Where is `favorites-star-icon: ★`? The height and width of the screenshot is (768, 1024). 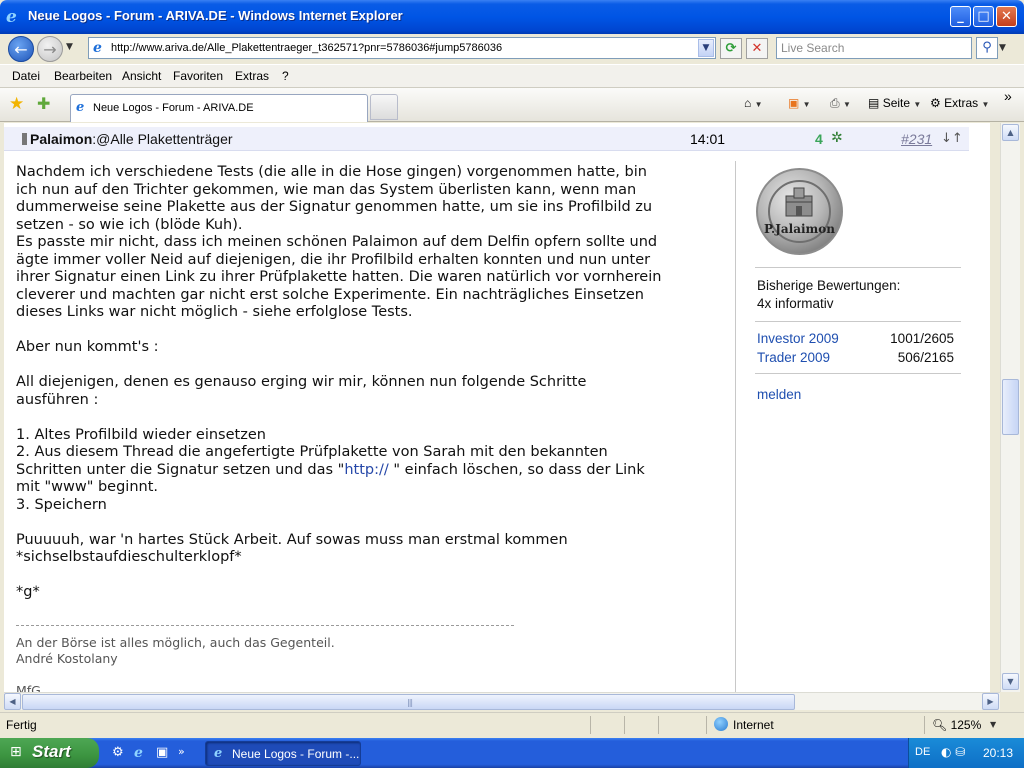
favorites-star-icon: ★ is located at coordinates (16, 104).